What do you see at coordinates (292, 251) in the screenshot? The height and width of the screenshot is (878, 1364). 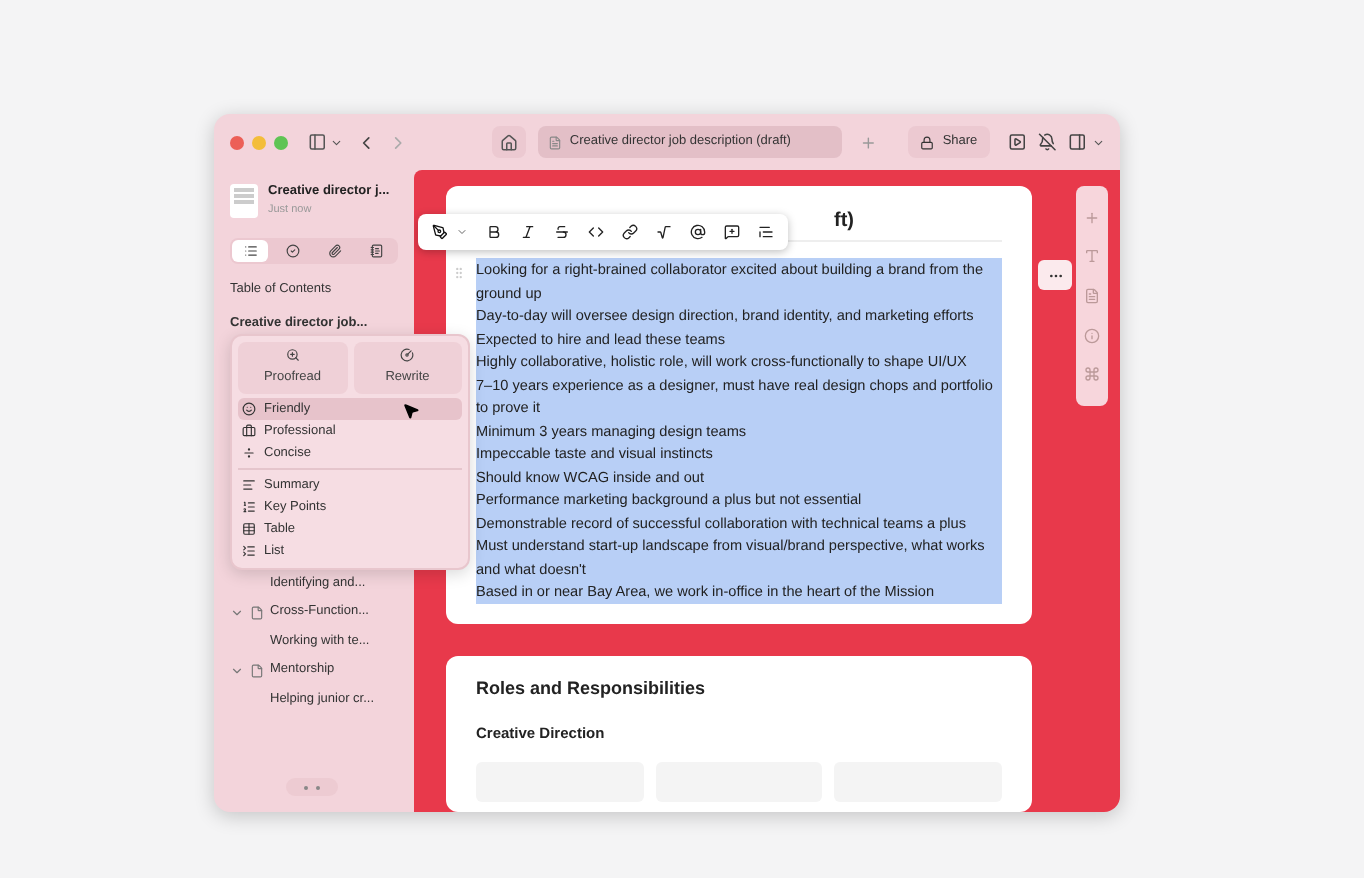 I see `check-icon` at bounding box center [292, 251].